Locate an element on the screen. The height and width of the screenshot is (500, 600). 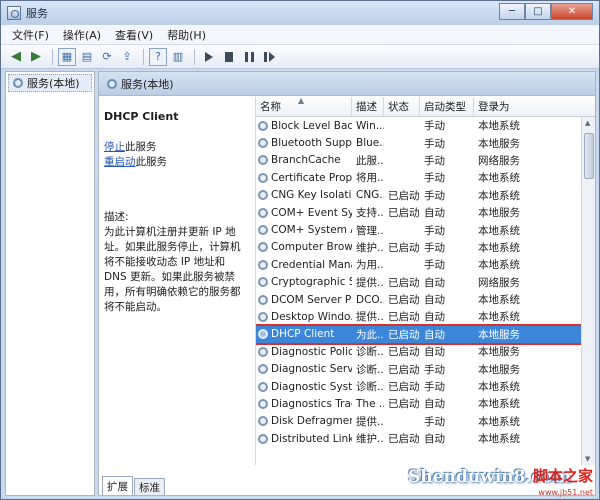
title-bar: 服务 ─ □ ✕ is located at coordinates (300, 13).